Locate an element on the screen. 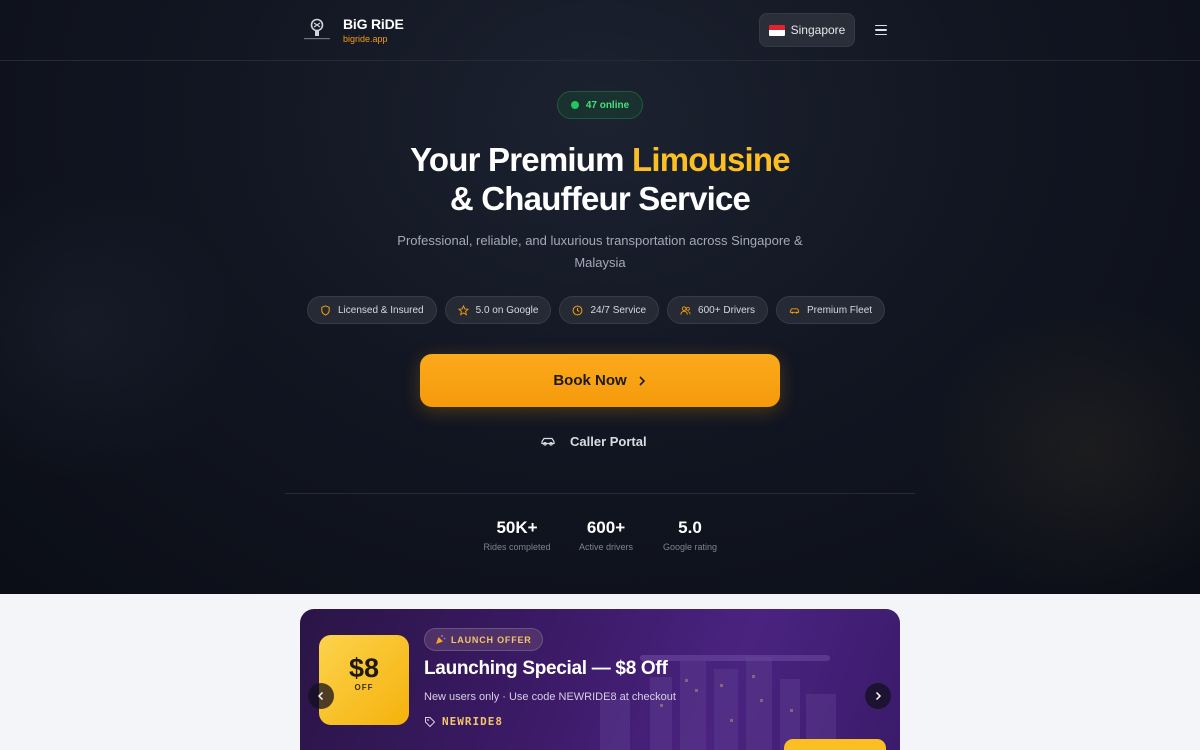  badge-fleet: Premium Fleet is located at coordinates (831, 310).